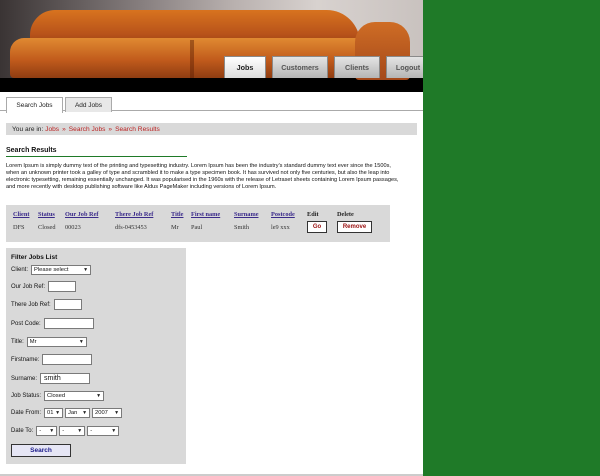  I want to click on date-to-month-value: -, so click(63, 431).